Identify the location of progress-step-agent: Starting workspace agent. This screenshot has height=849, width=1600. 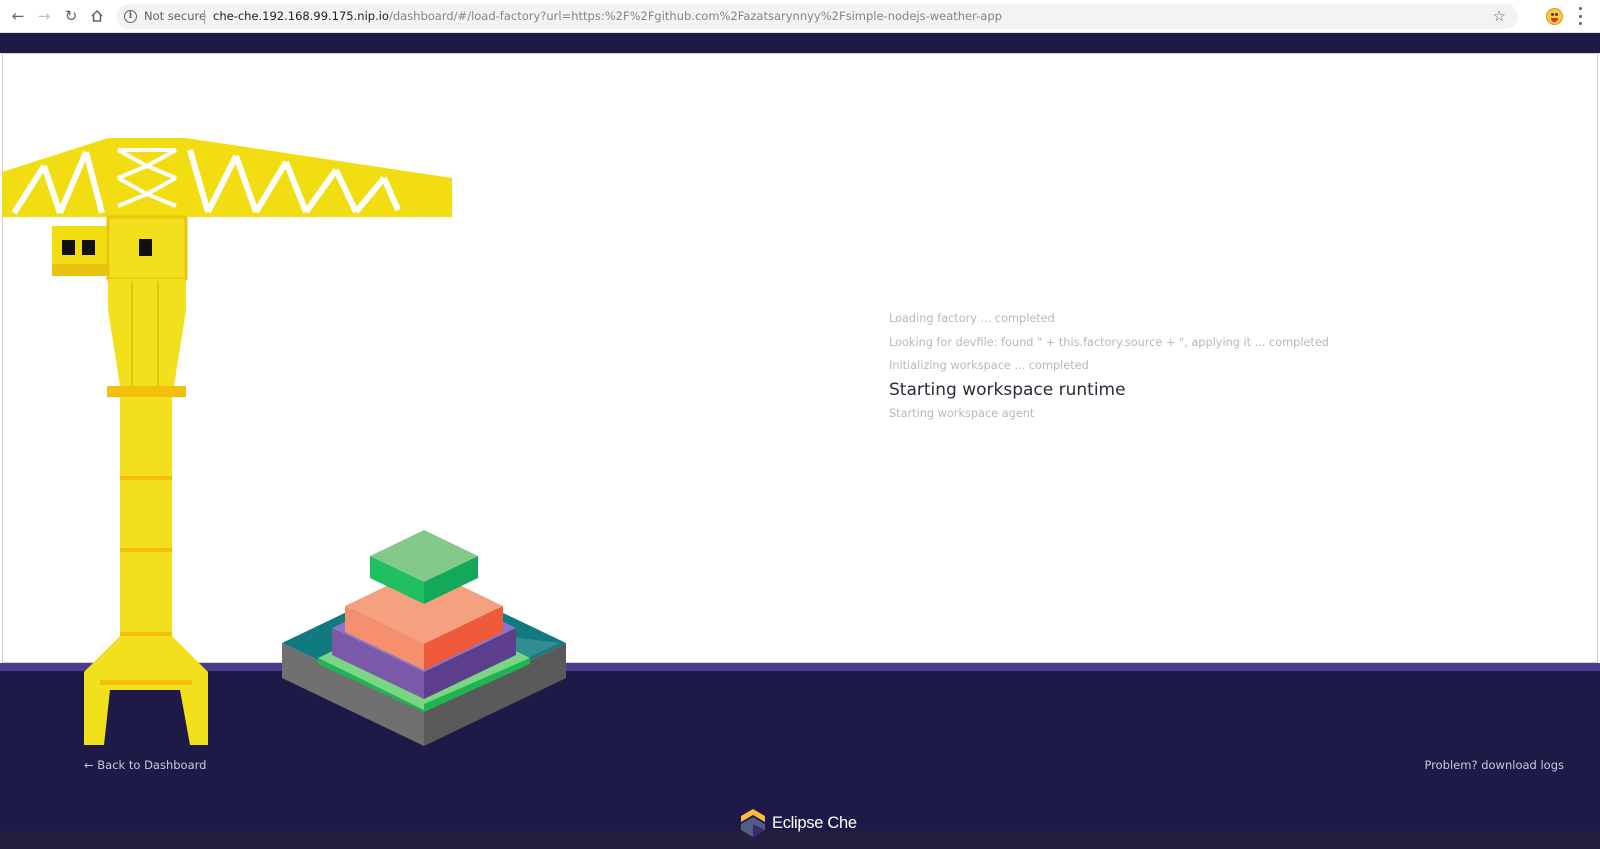
(962, 413).